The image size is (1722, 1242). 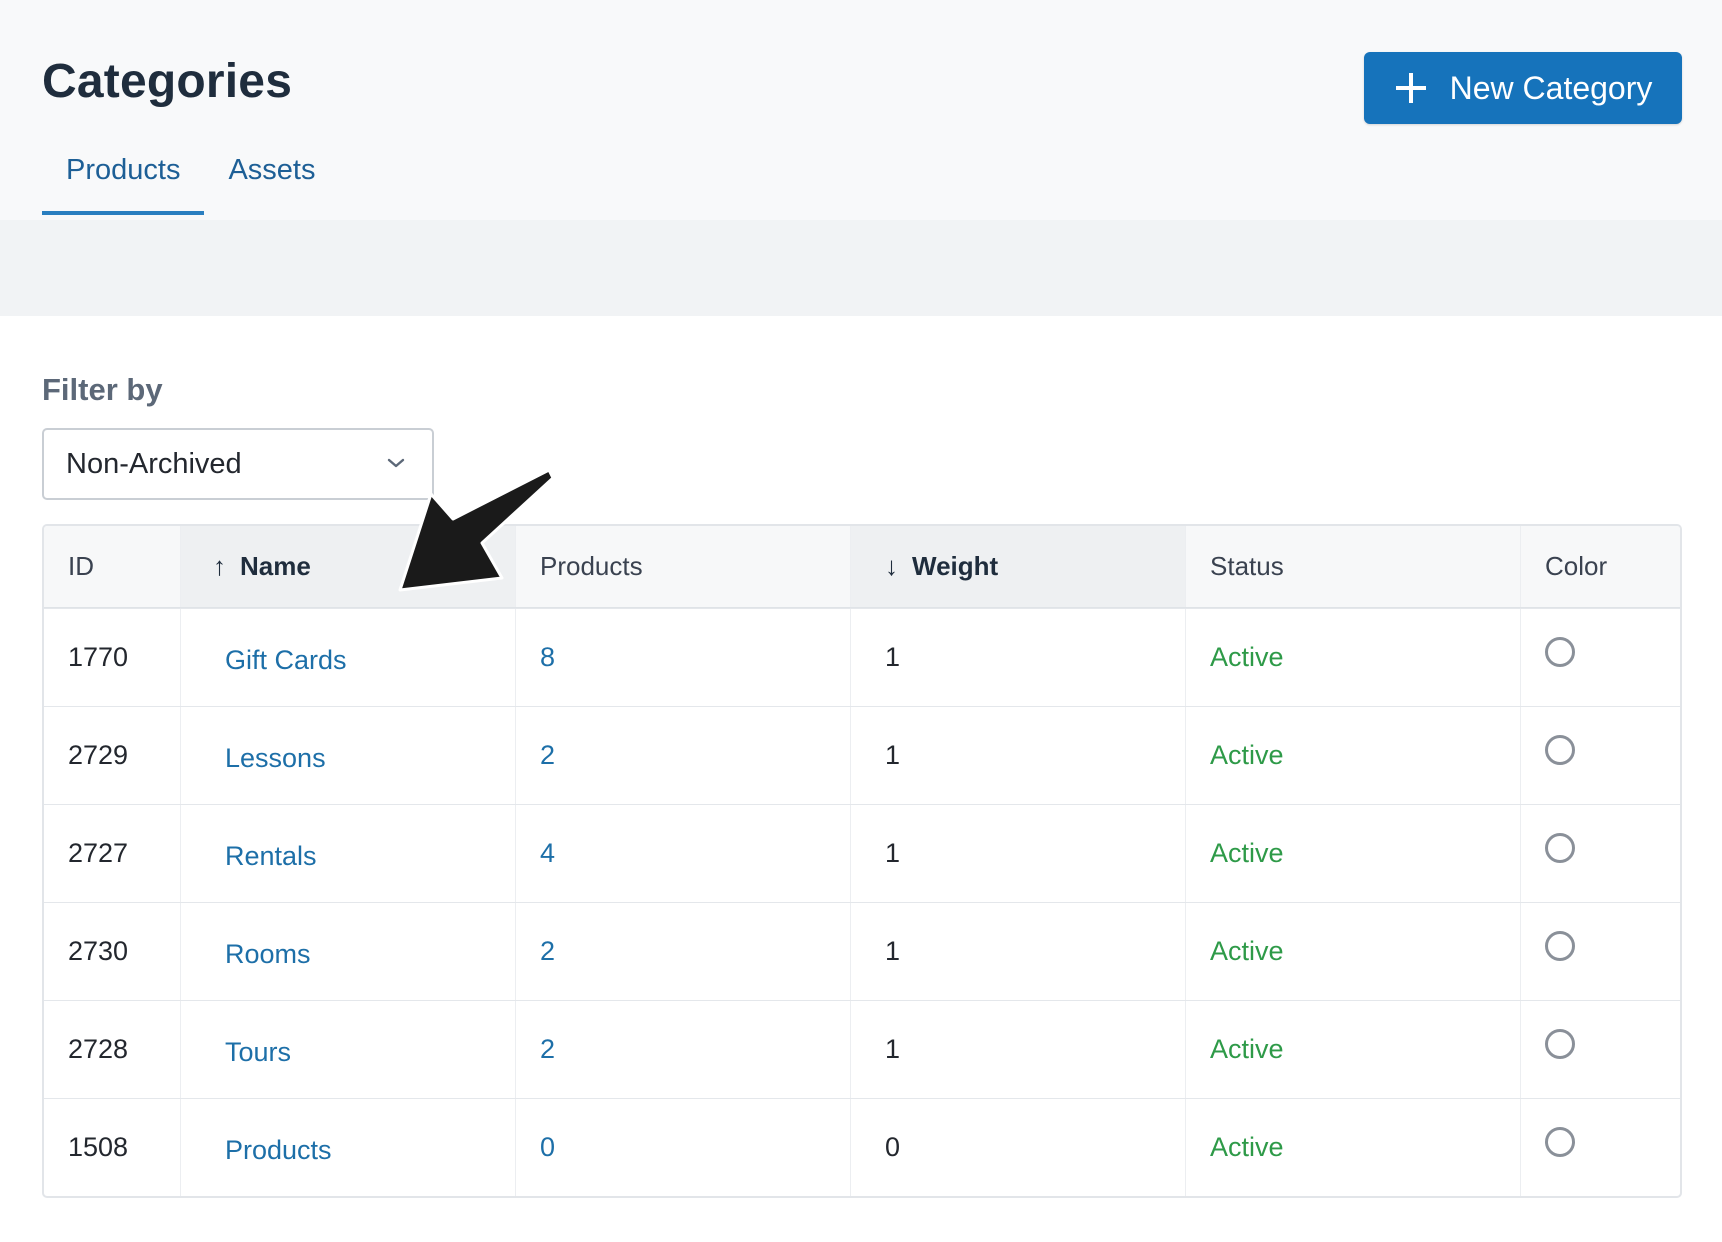 What do you see at coordinates (123, 182) in the screenshot?
I see `tab-products: Products` at bounding box center [123, 182].